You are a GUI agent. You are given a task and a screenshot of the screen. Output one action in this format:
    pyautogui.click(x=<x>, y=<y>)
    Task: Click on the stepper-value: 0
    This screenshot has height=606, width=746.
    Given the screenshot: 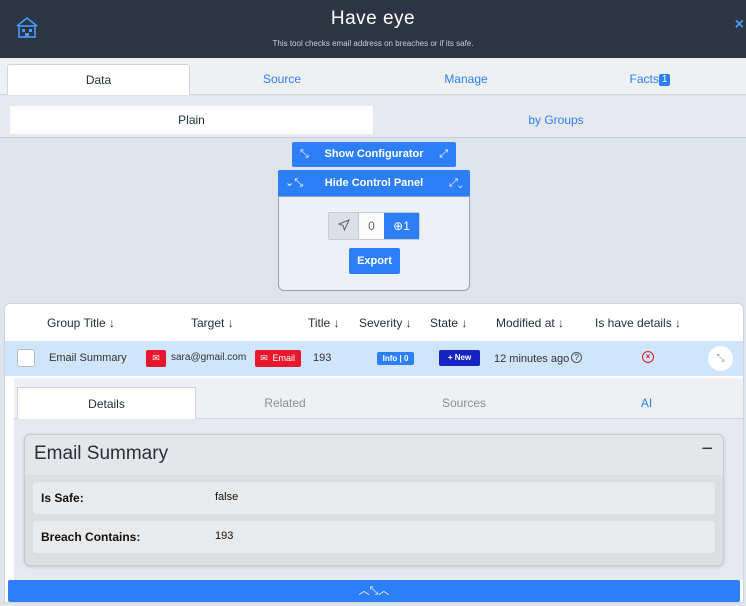 What is the action you would take?
    pyautogui.click(x=371, y=226)
    